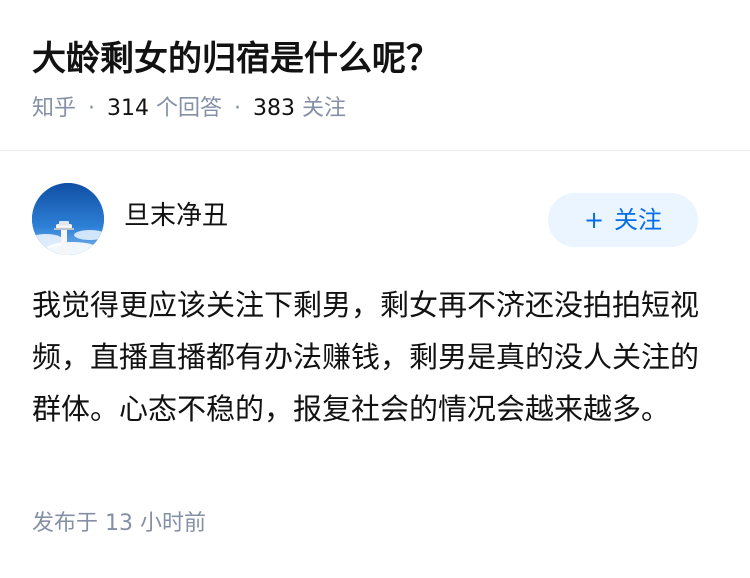  I want to click on author-name: 旦末净丑, so click(176, 216).